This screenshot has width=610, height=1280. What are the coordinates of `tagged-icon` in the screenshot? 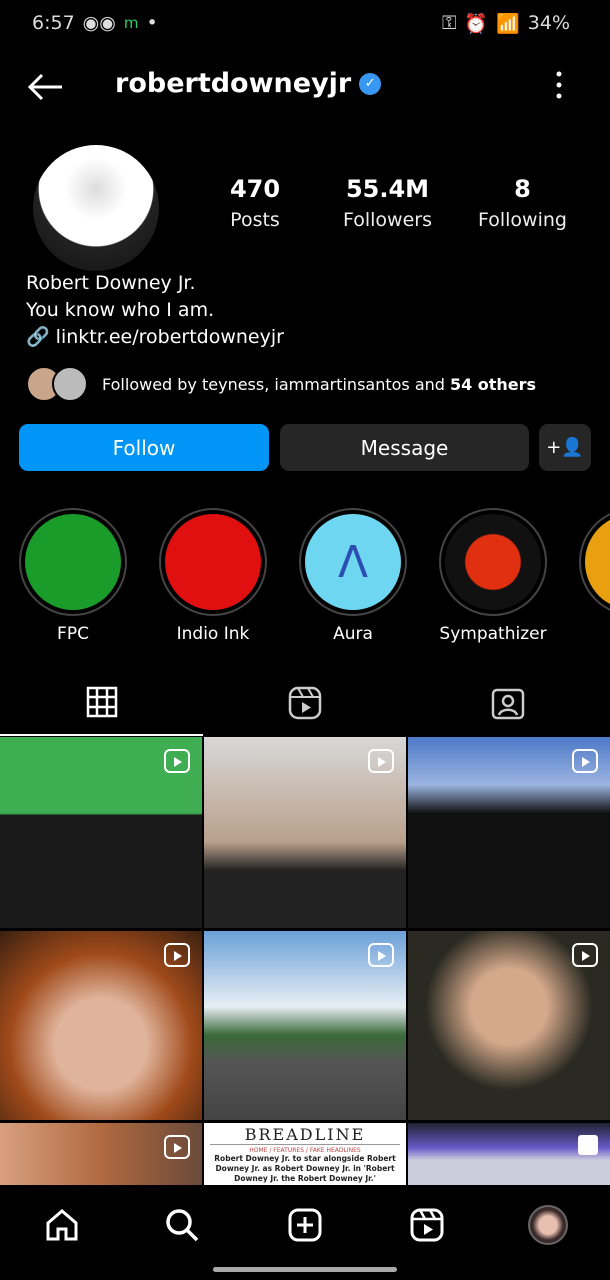 It's located at (507, 704).